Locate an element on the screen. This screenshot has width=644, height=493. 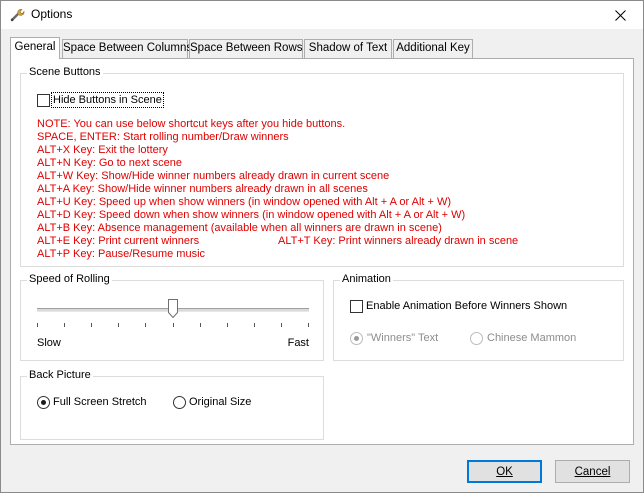
winners-text-label: "Winners" Text is located at coordinates (402, 338).